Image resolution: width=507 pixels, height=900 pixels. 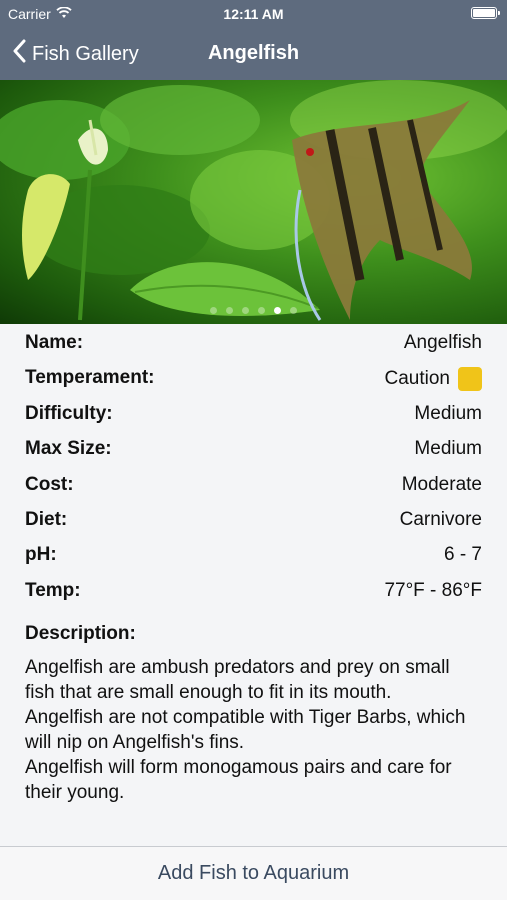 I want to click on detail-row: pH: 6 - 7, so click(x=253, y=553).